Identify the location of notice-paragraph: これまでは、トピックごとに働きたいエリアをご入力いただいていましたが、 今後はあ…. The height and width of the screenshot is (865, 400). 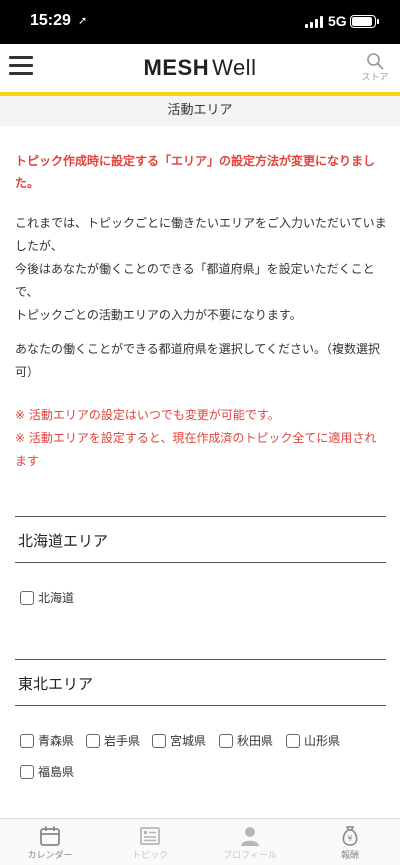
(201, 269).